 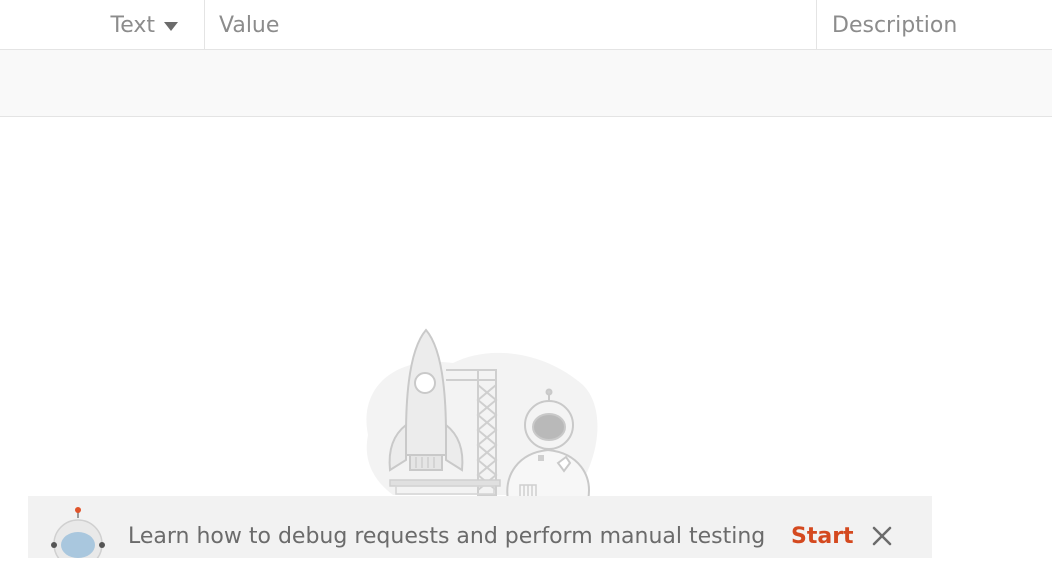 I want to click on value-label: Value, so click(x=249, y=25).